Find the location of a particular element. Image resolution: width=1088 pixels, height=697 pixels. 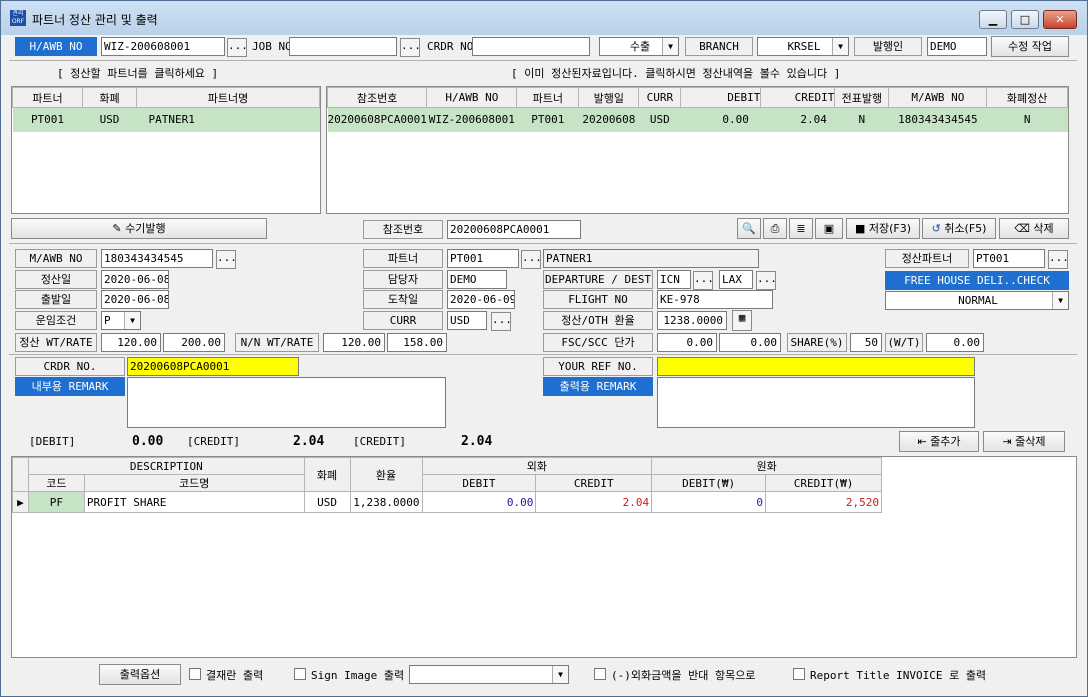

mawb-input: 180343434545 is located at coordinates (157, 258).